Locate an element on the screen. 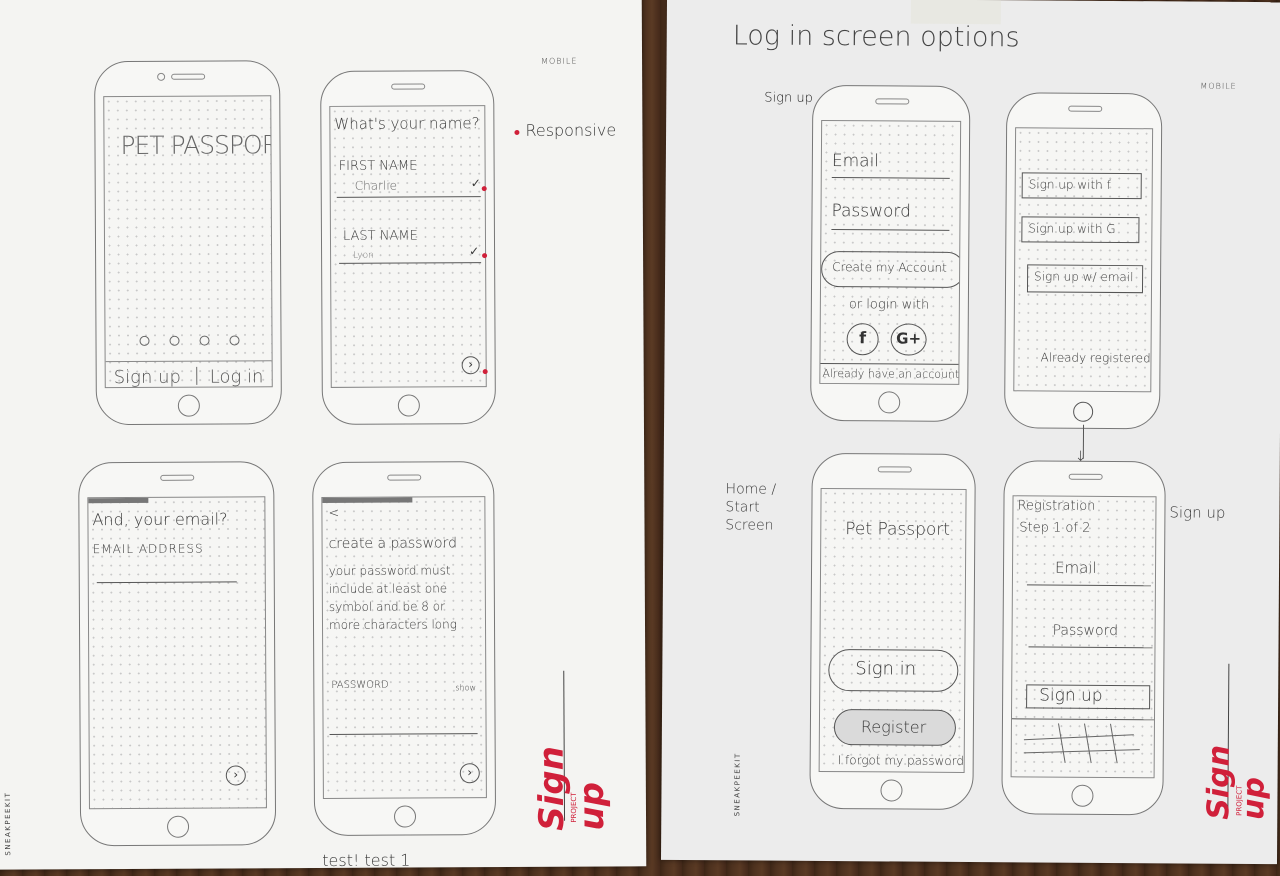 This screenshot has height=876, width=1280. password-input-underline is located at coordinates (403, 734).